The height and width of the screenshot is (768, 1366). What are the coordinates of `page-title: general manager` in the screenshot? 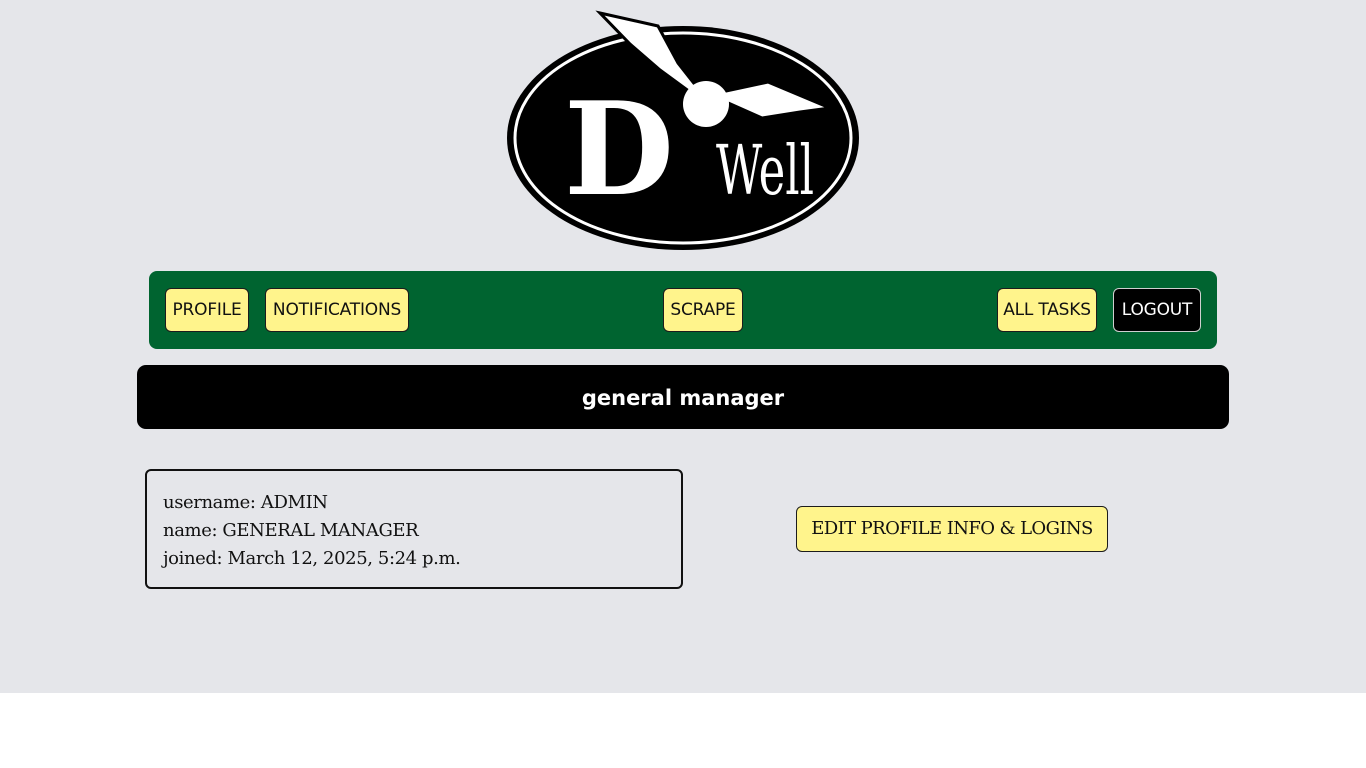 It's located at (683, 397).